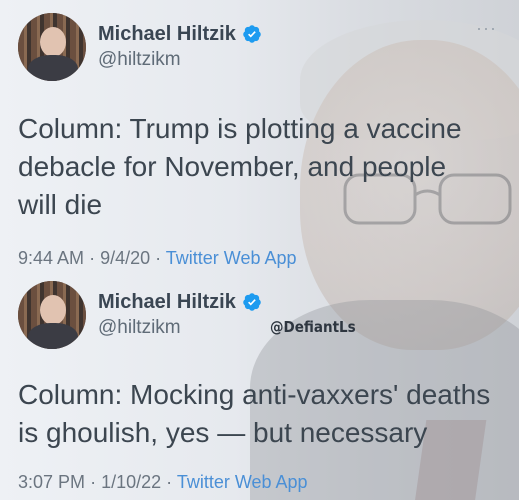 This screenshot has width=519, height=500. What do you see at coordinates (125, 258) in the screenshot?
I see `tweet-date: 9/4/20` at bounding box center [125, 258].